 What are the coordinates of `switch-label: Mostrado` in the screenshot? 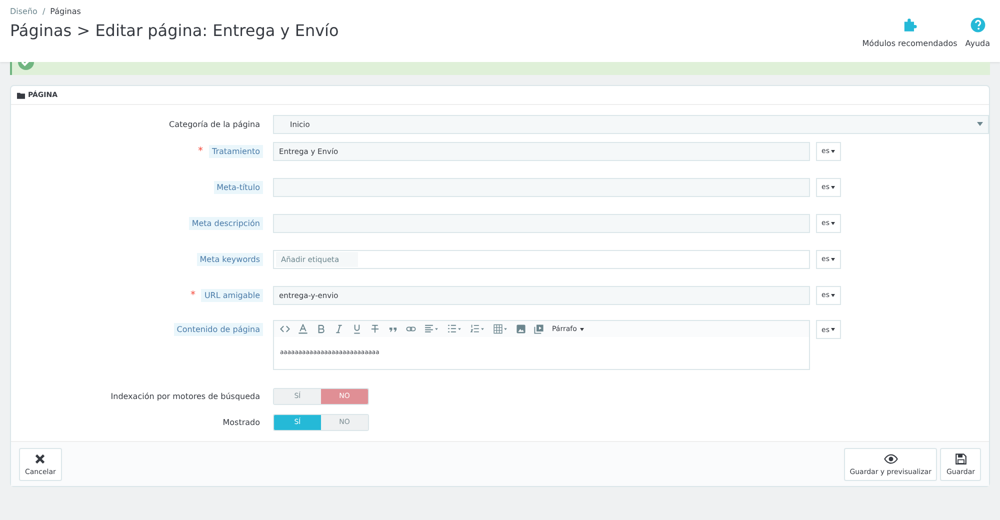 It's located at (241, 422).